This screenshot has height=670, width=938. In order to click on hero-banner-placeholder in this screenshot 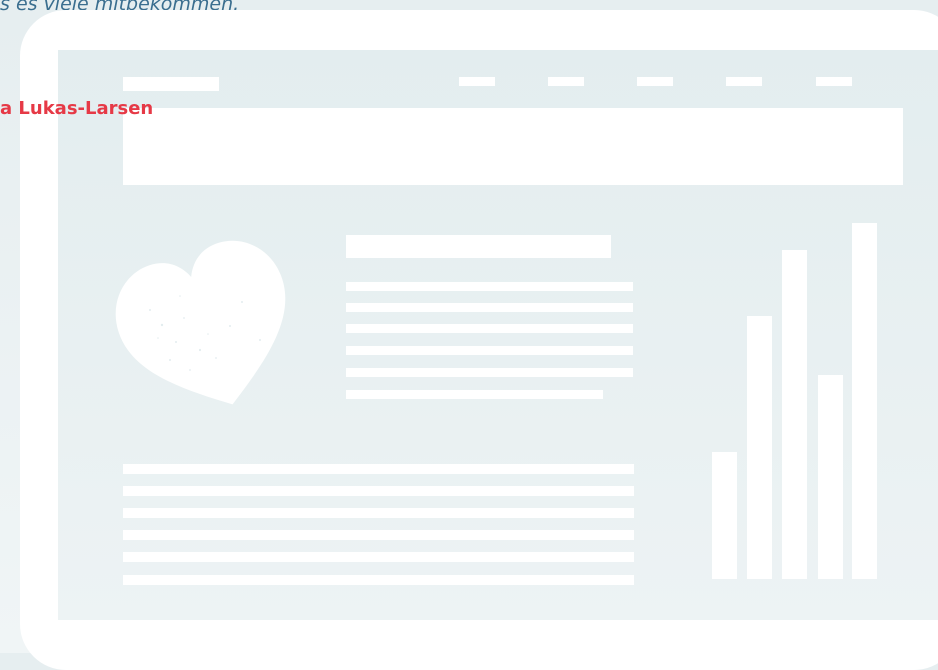, I will do `click(513, 146)`.